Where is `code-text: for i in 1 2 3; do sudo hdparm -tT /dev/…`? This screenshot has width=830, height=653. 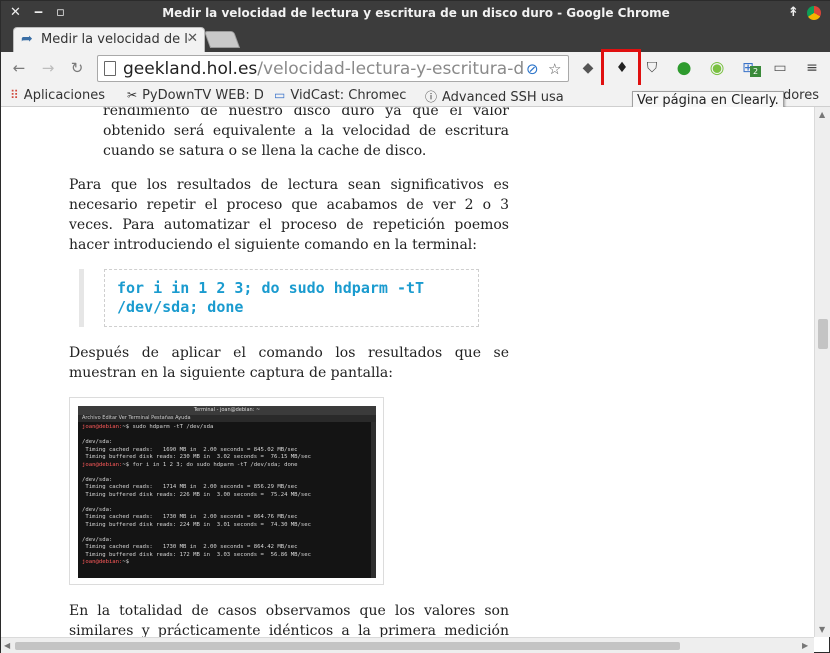
code-text: for i in 1 2 3; do sudo hdparm -tT /dev/… is located at coordinates (291, 298).